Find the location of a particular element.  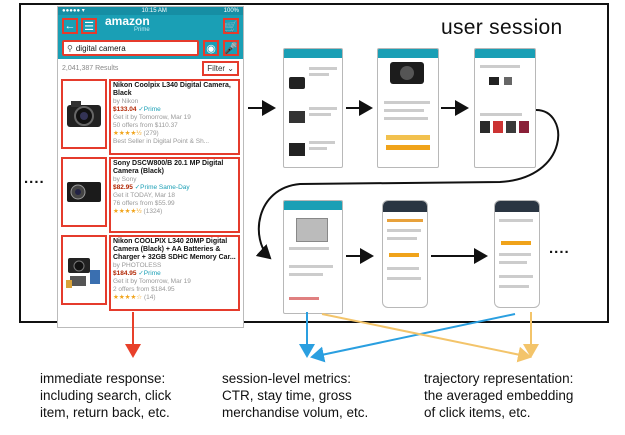

trajectory-arrow is located at coordinates (426, 338).